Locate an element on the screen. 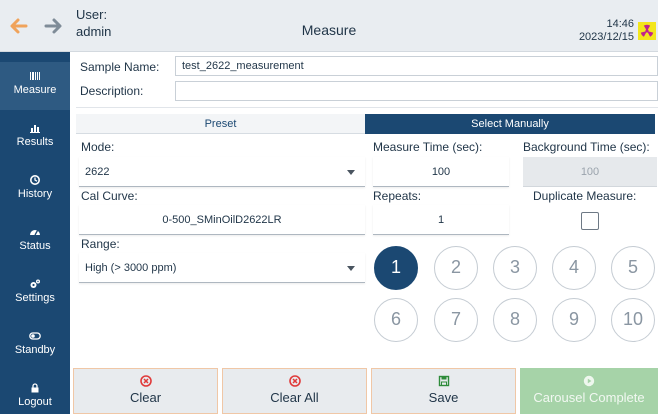 Image resolution: width=658 pixels, height=414 pixels. save-button-label: Save is located at coordinates (443, 397).